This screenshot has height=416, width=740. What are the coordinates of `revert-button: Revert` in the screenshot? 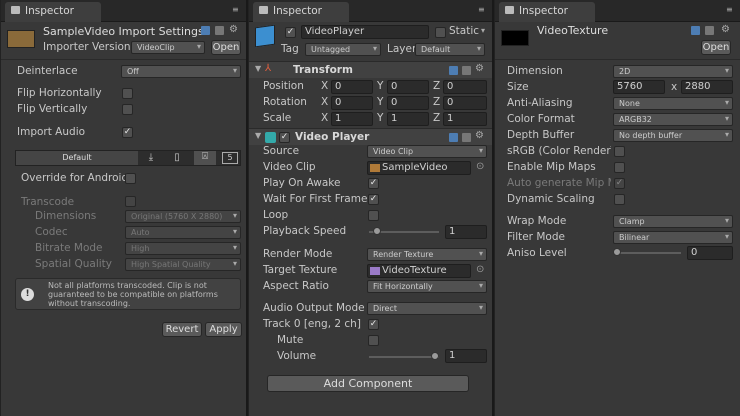 It's located at (182, 329).